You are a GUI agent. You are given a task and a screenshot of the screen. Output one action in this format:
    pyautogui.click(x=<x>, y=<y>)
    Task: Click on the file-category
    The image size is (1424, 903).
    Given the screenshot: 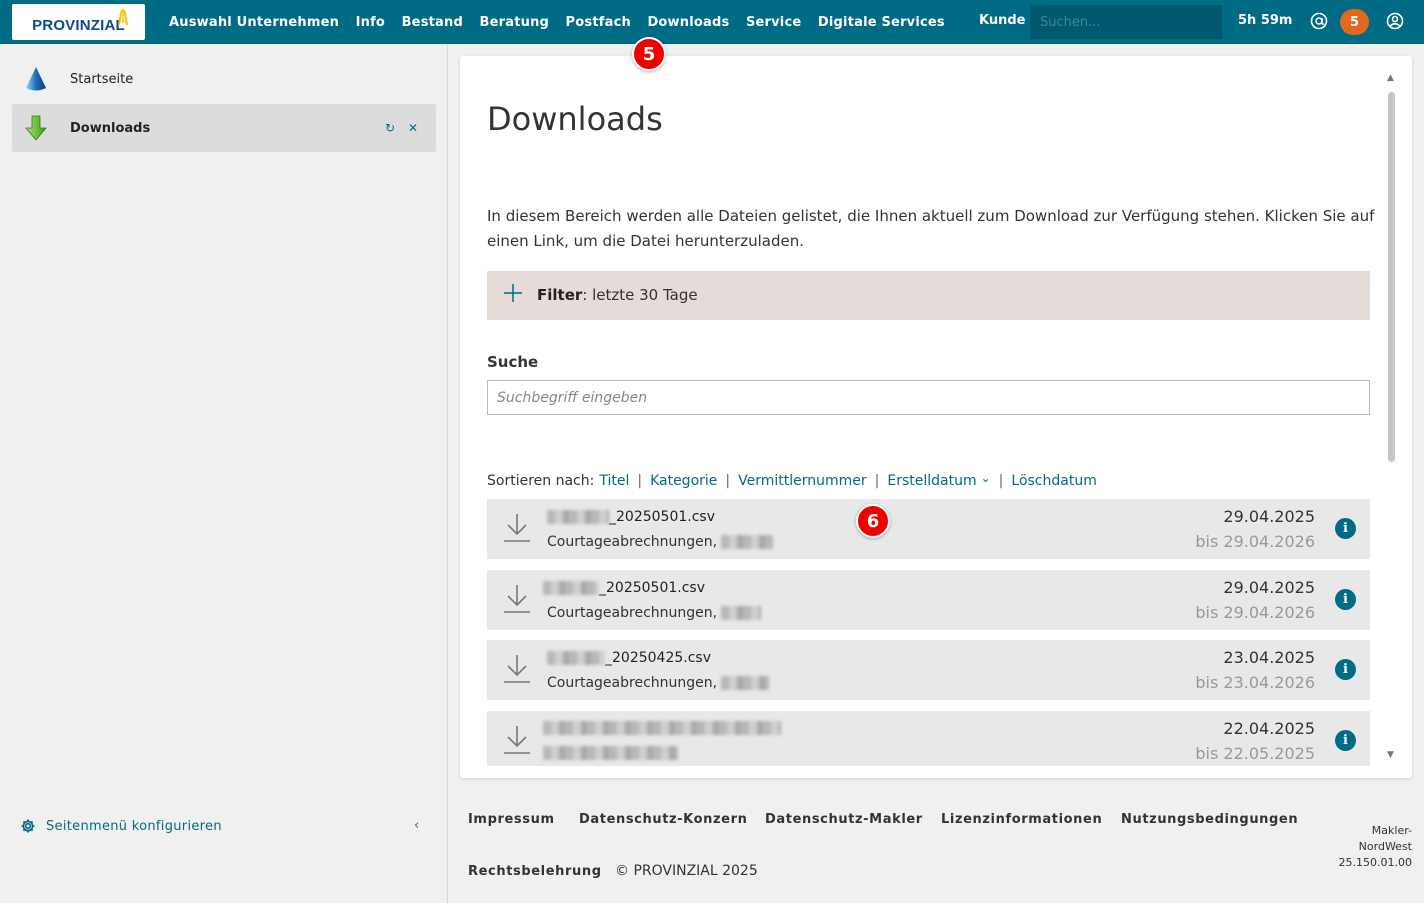 What is the action you would take?
    pyautogui.click(x=610, y=753)
    